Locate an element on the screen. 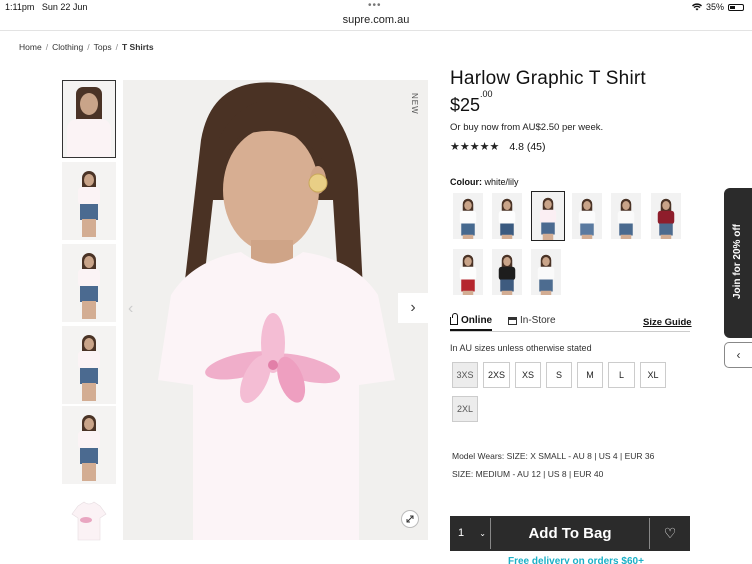  url-text: supre.com.au is located at coordinates (376, 20).